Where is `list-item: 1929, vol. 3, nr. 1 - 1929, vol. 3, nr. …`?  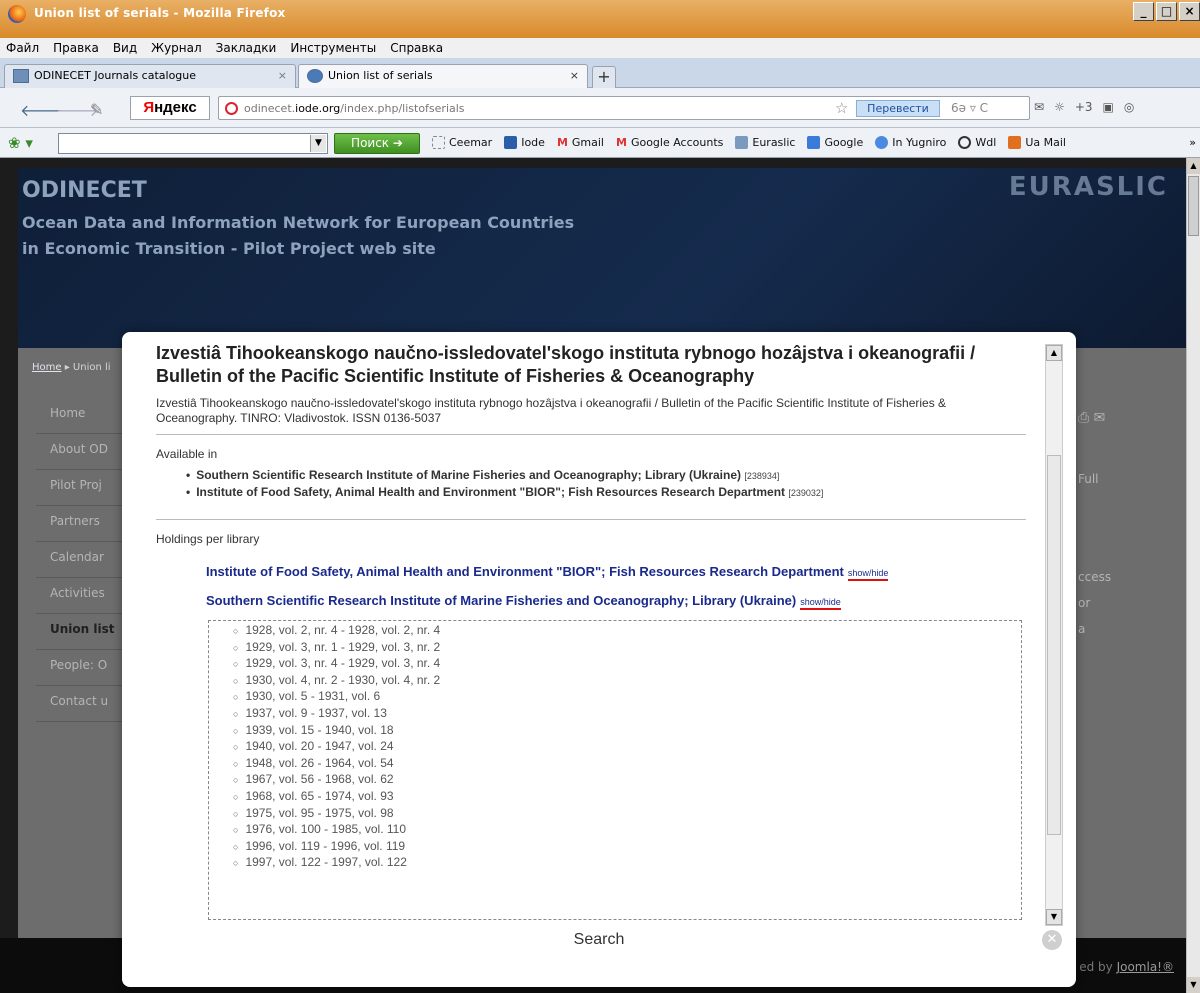
list-item: 1929, vol. 3, nr. 1 - 1929, vol. 3, nr. … is located at coordinates (627, 648).